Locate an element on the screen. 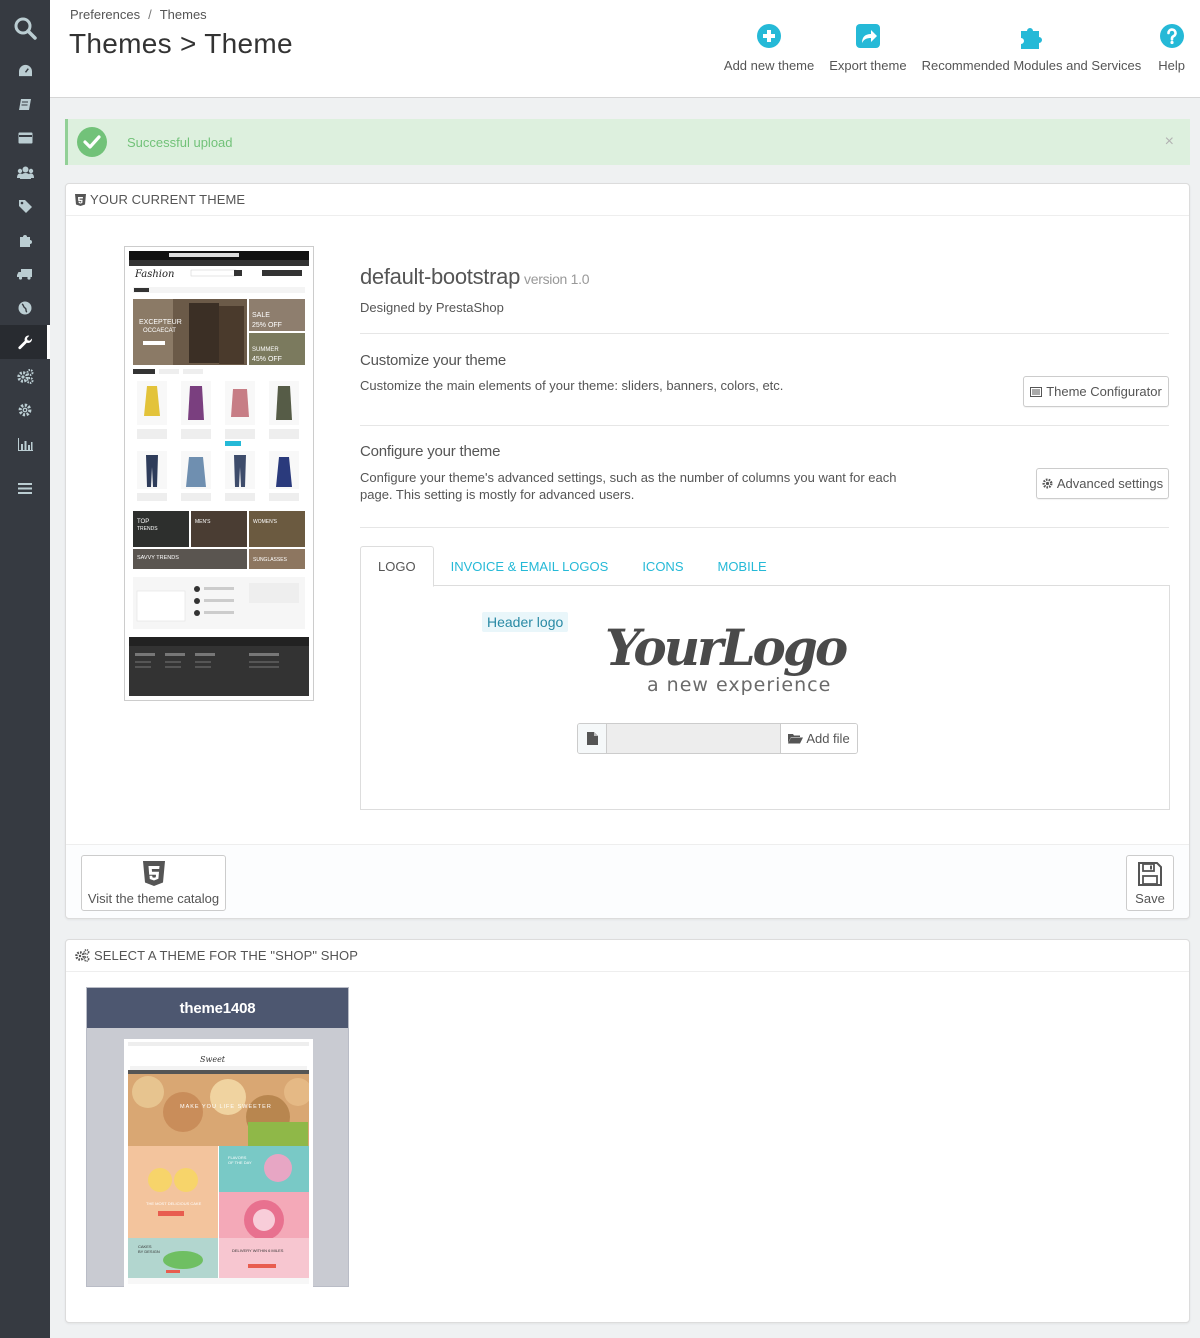 This screenshot has height=1338, width=1200. customers-icon is located at coordinates (25, 172).